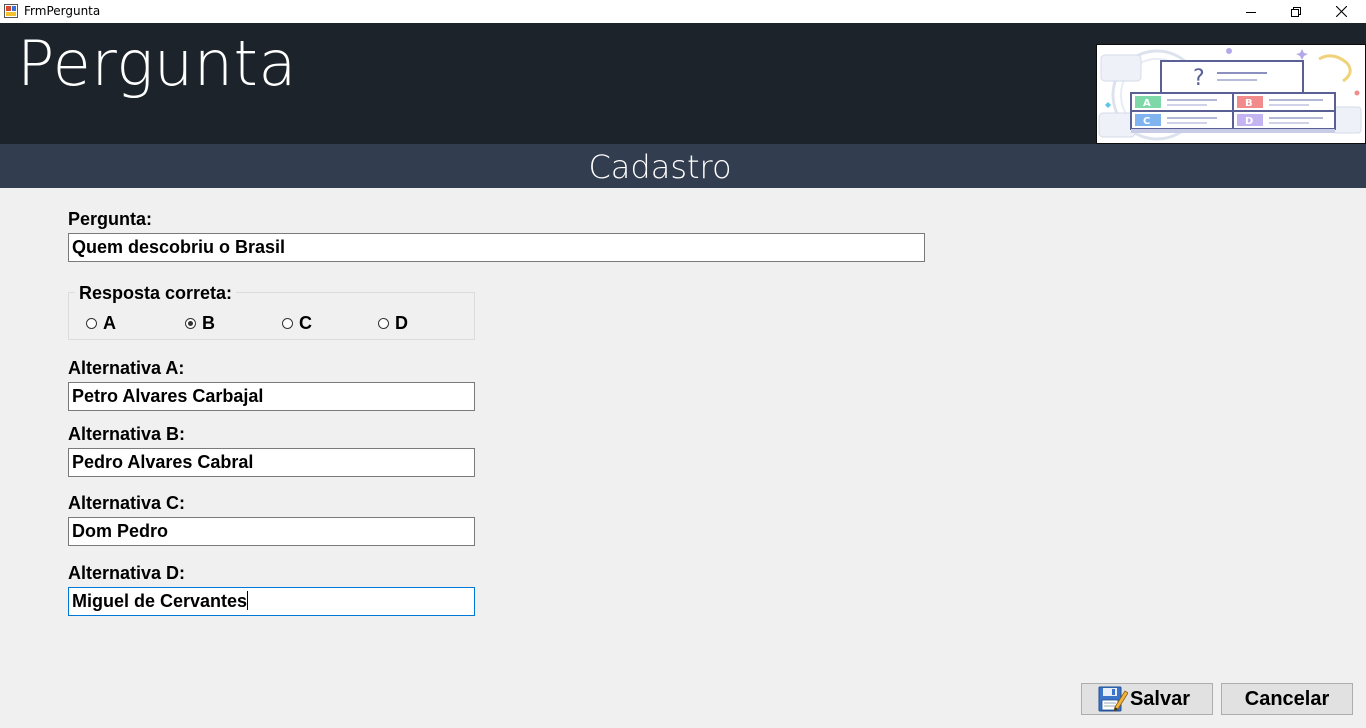 This screenshot has height=728, width=1366. I want to click on save-button-label: Salvar, so click(1160, 698).